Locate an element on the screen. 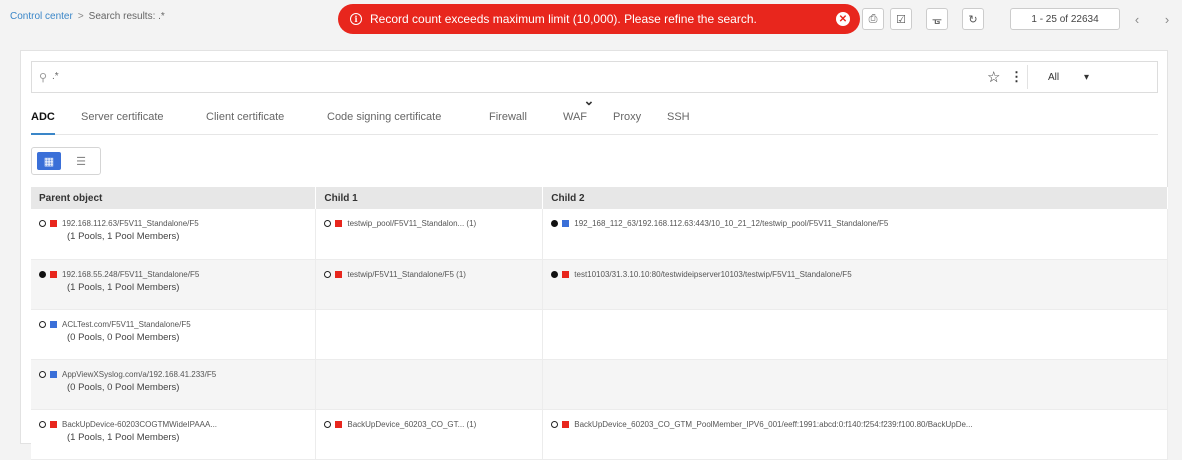 The width and height of the screenshot is (1182, 460). child1-cell: BackUpDevice_60203_CO_GT... (1) is located at coordinates (429, 434).